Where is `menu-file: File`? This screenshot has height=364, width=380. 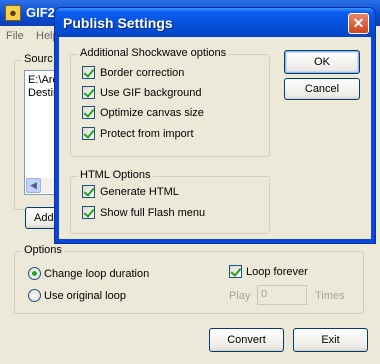 menu-file: File is located at coordinates (15, 36).